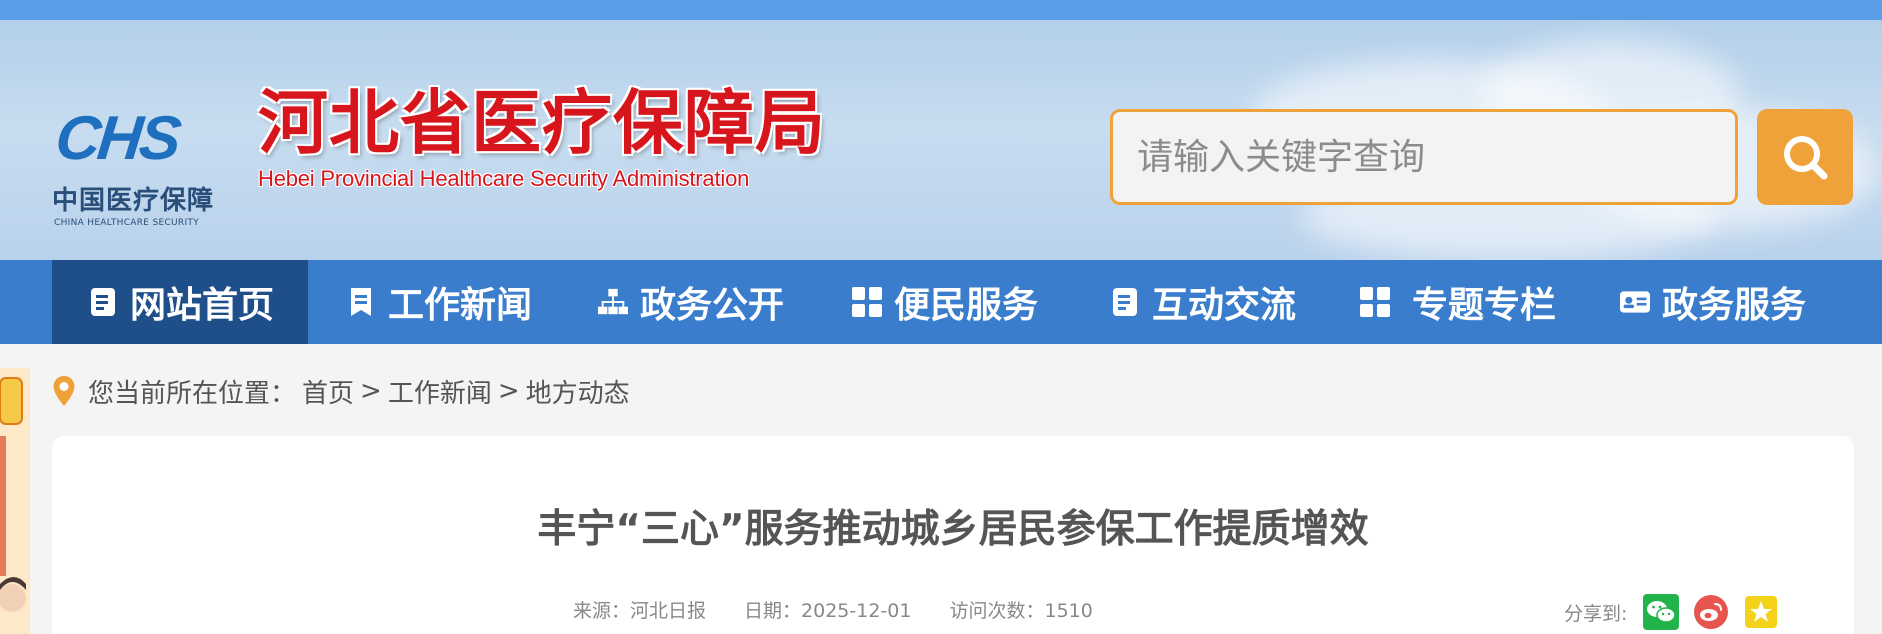 Image resolution: width=1882 pixels, height=634 pixels. I want to click on nav-item-gov-services: 政务服务, so click(1713, 302).